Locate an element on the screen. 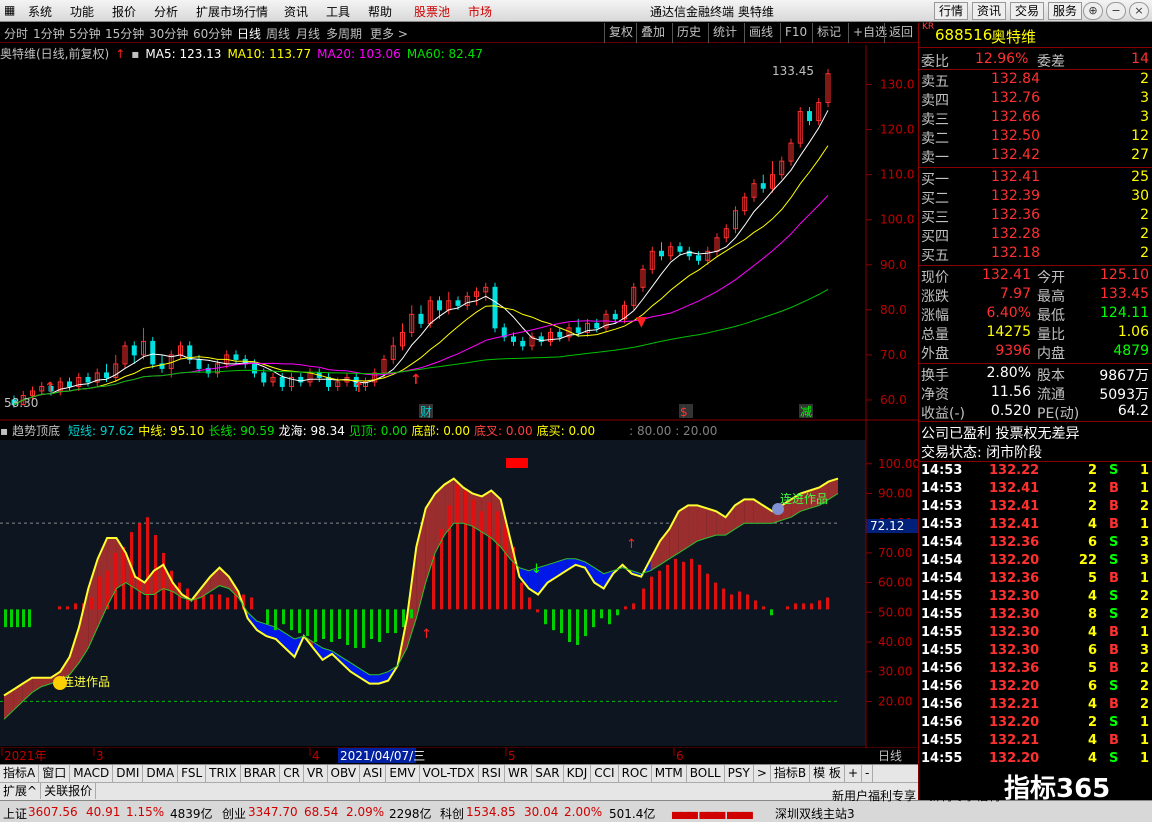  indicator-tab: 指标B is located at coordinates (791, 773).